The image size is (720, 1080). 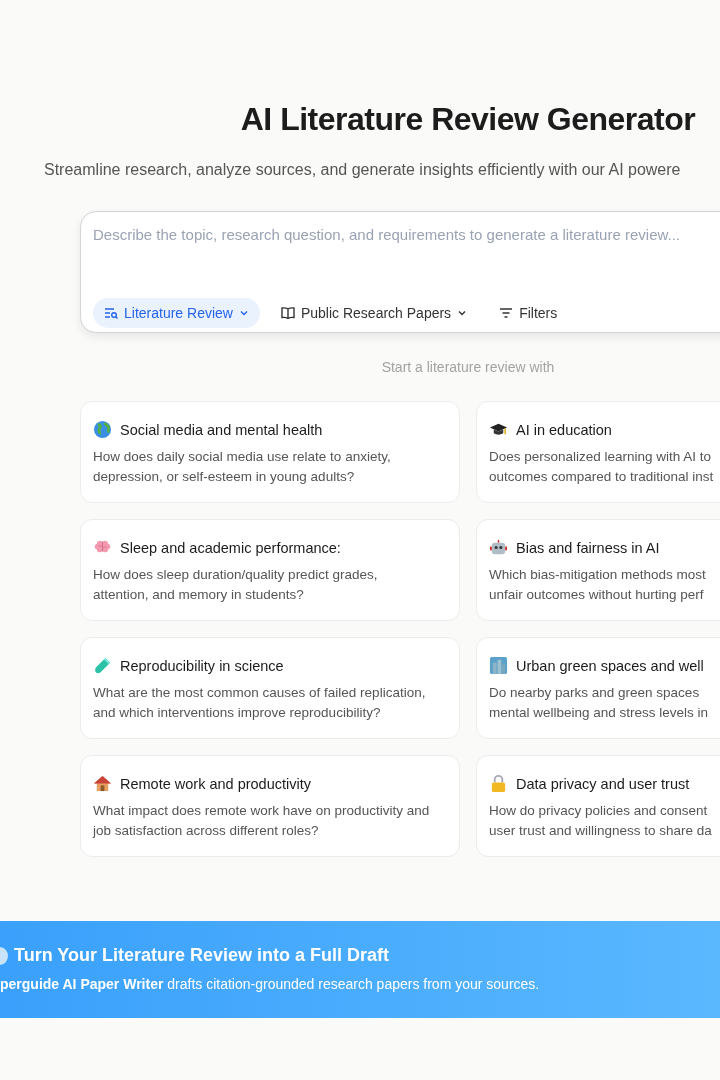 I want to click on suggestion-card: Data privacy and user trust How do privacy policies and consent user trust and willingness to share da, so click(x=598, y=806).